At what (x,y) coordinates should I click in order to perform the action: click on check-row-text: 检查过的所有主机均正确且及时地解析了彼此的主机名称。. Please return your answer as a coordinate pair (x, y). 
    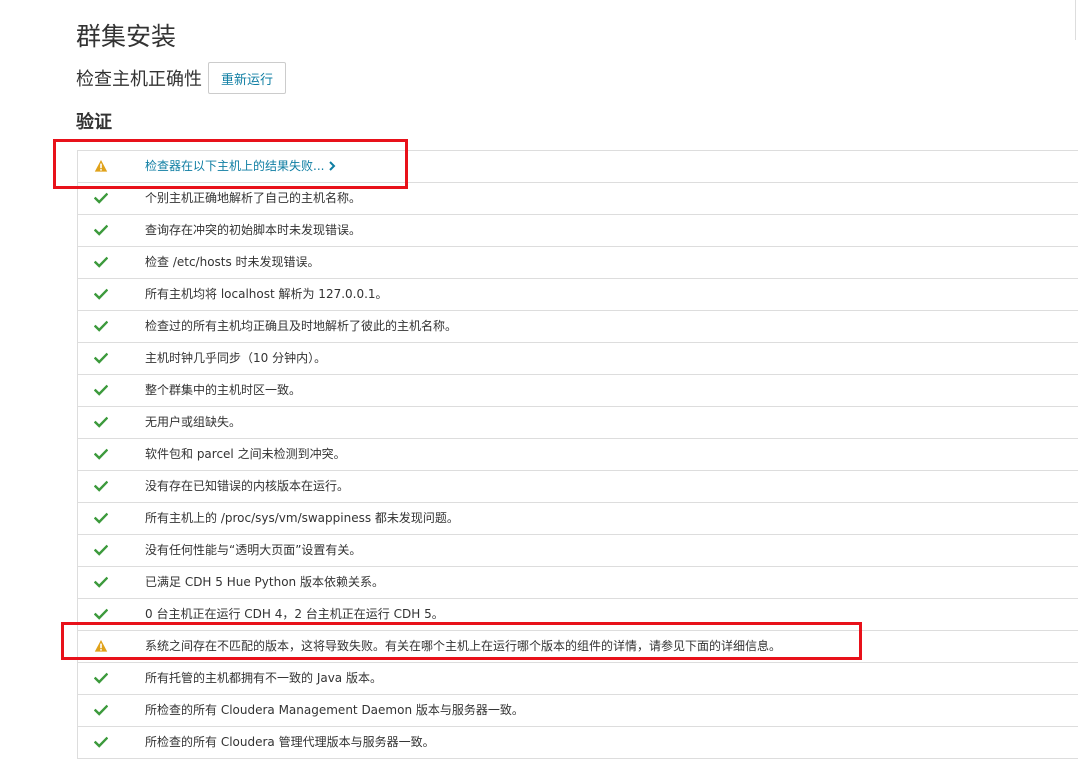
    Looking at the image, I should click on (301, 326).